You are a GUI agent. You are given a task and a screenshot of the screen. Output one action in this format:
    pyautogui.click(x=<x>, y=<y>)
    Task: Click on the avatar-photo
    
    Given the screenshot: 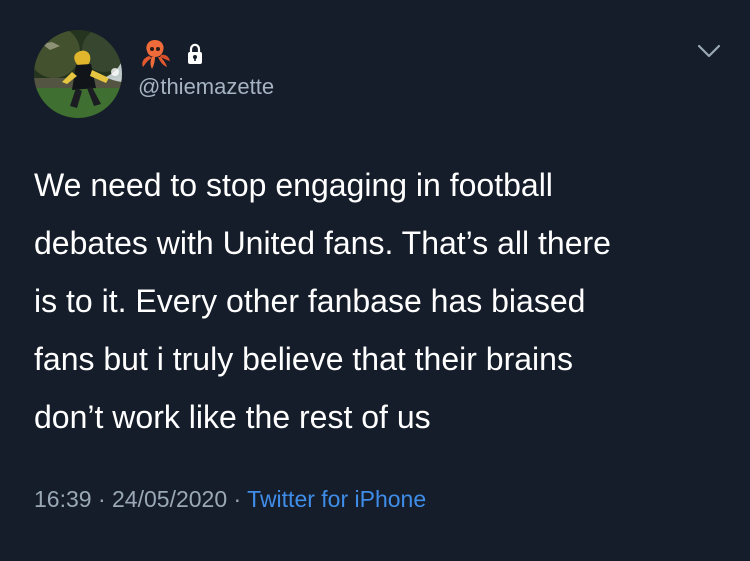 What is the action you would take?
    pyautogui.click(x=78, y=74)
    